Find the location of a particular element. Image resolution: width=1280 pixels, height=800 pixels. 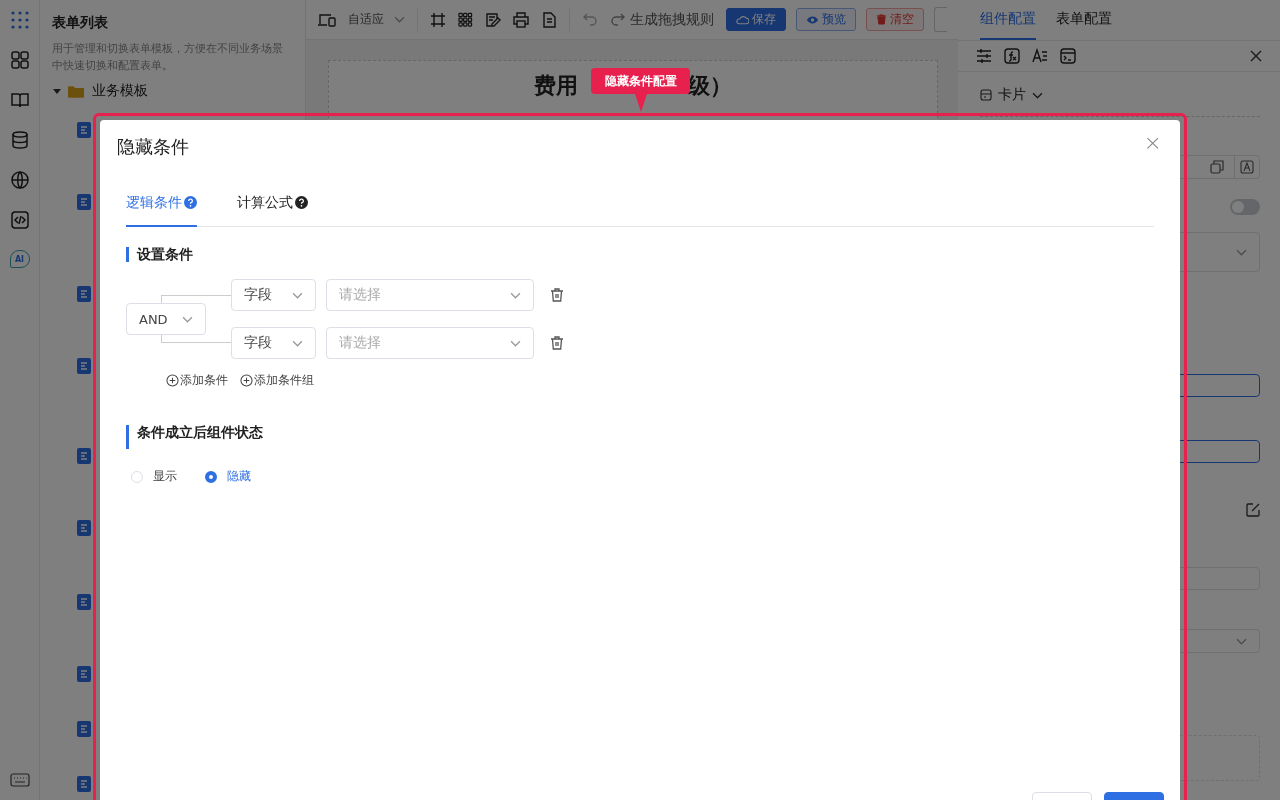

dialog-tab: 计算公式 is located at coordinates (272, 203).